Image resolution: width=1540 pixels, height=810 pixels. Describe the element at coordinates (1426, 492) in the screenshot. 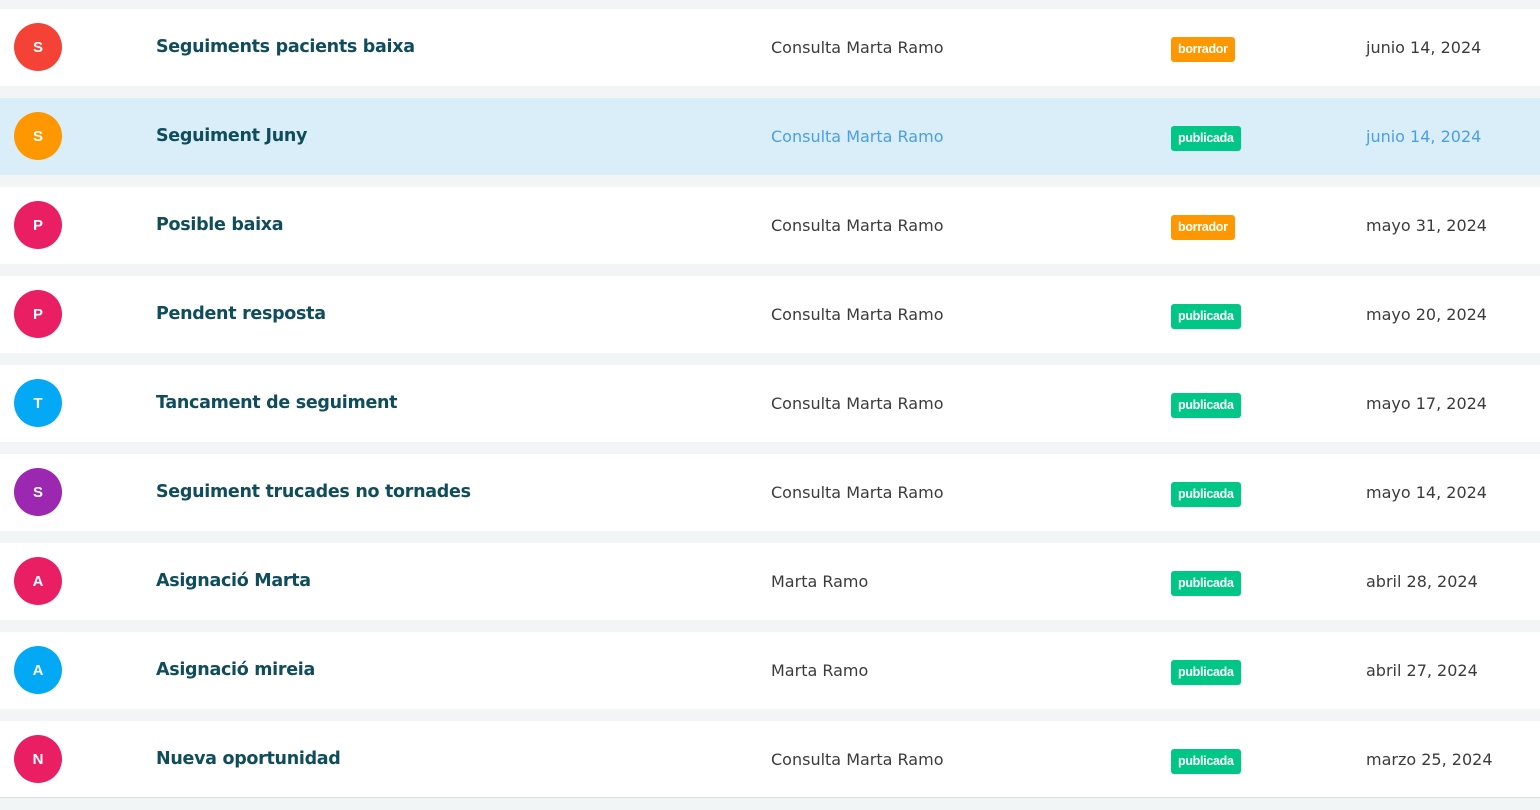

I see `entry-date: mayo 14, 2024` at that location.